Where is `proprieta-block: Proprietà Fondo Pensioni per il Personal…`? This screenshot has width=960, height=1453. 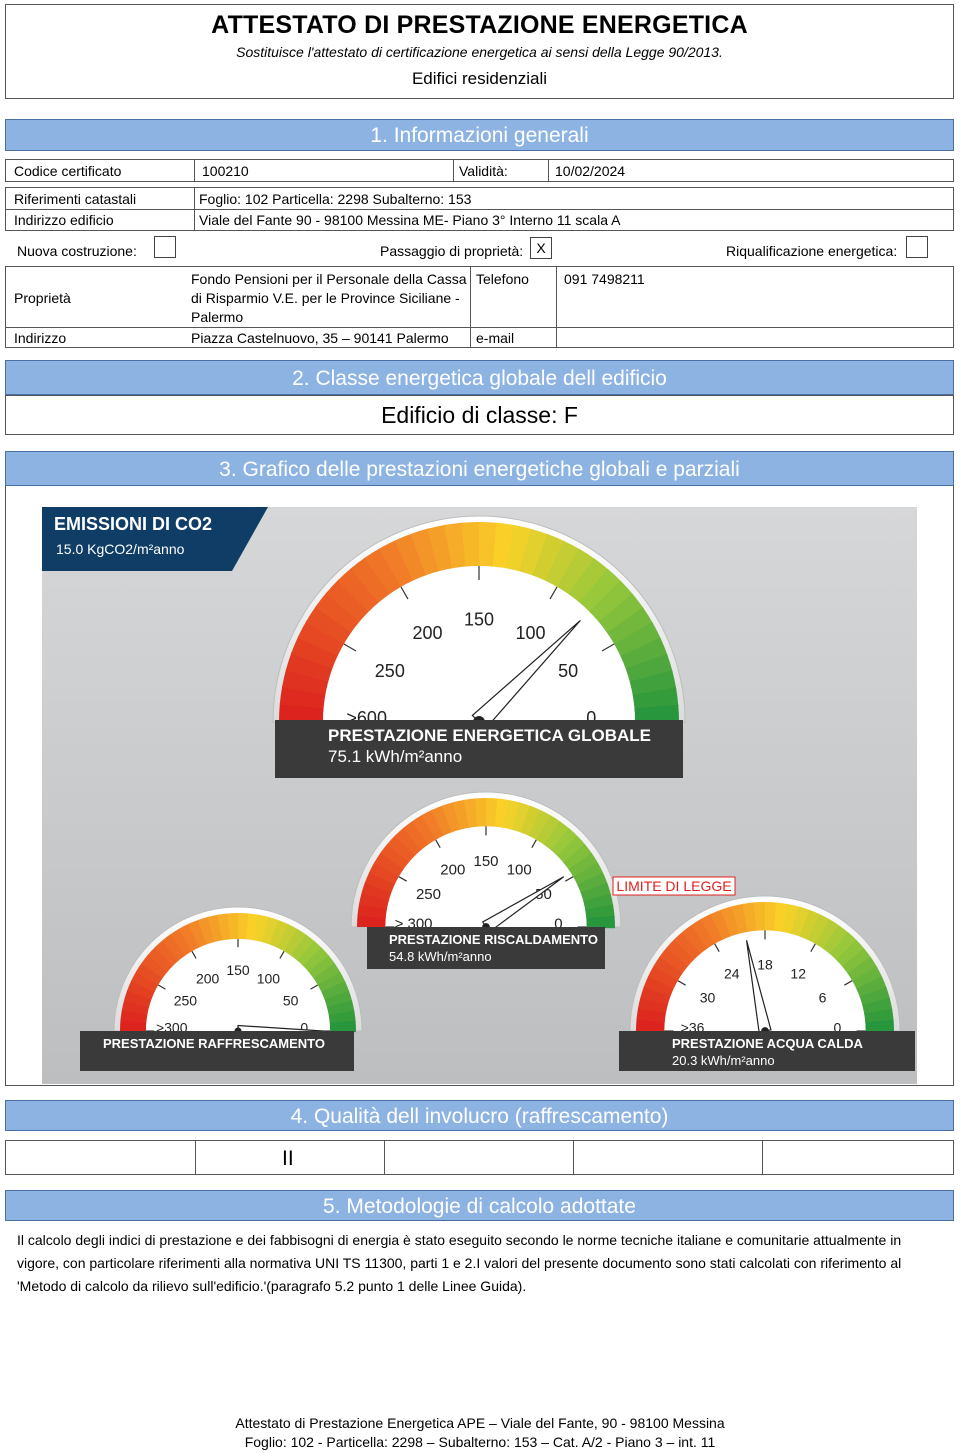
proprieta-block: Proprietà Fondo Pensioni per il Personal… is located at coordinates (479, 307).